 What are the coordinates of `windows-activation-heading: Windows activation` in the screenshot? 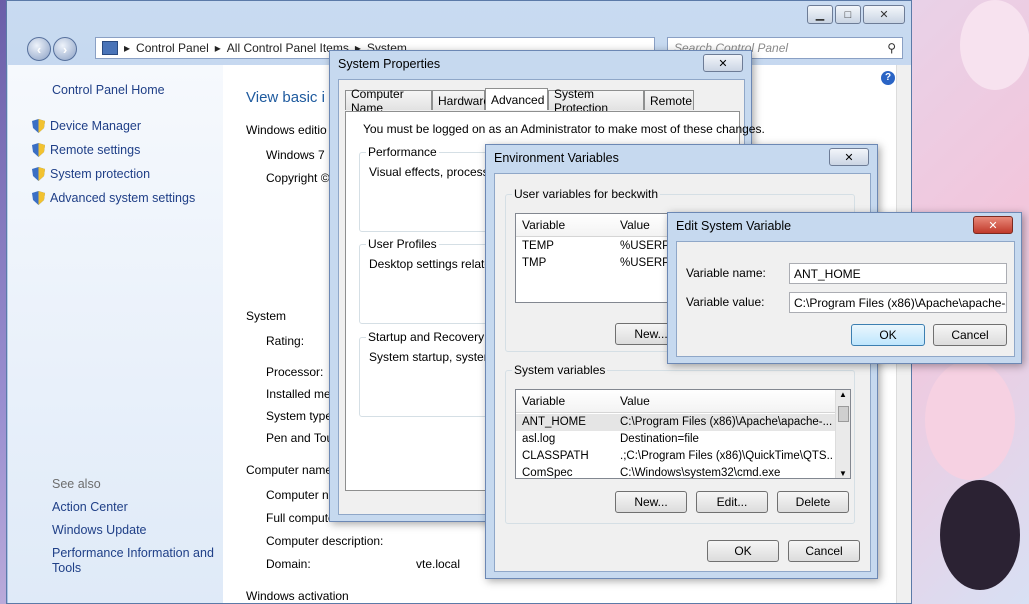 It's located at (297, 595).